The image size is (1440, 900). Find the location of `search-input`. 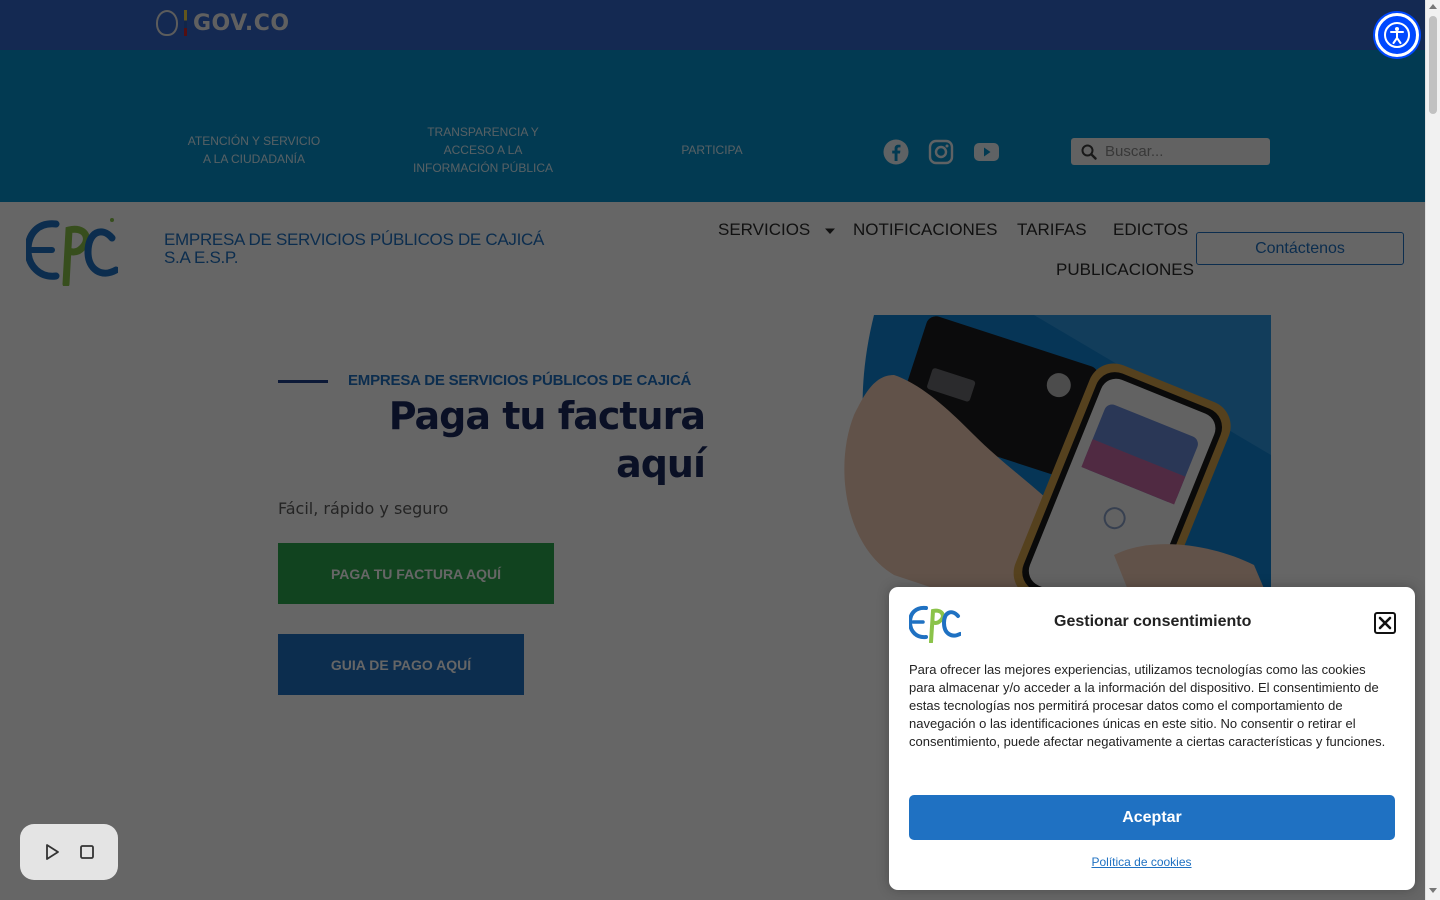

search-input is located at coordinates (1185, 151).